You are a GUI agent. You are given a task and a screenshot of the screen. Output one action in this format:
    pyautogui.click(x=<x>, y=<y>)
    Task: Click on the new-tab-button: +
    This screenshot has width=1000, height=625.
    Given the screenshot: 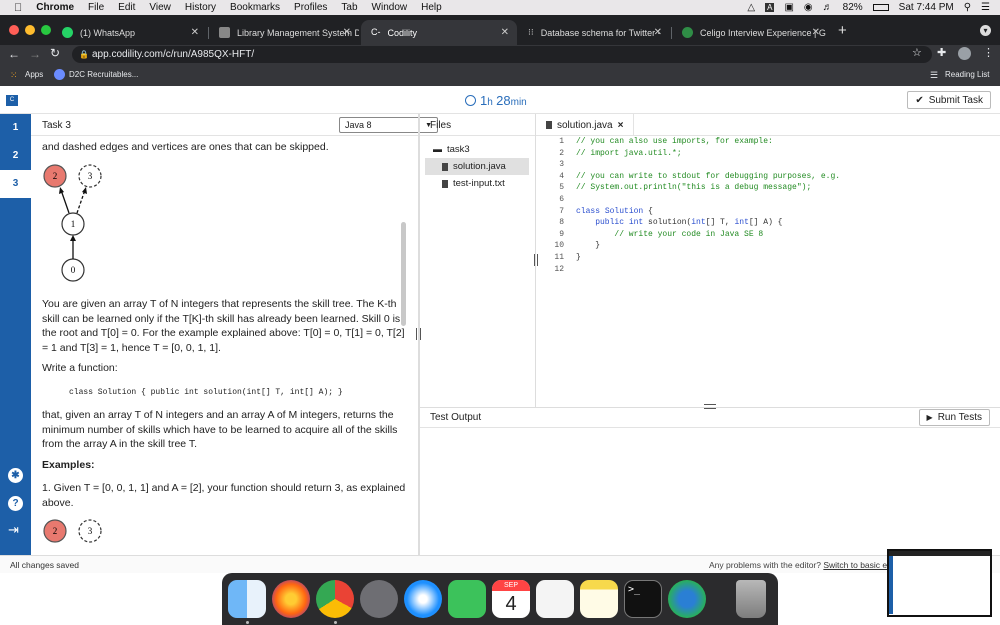 What is the action you would take?
    pyautogui.click(x=842, y=30)
    